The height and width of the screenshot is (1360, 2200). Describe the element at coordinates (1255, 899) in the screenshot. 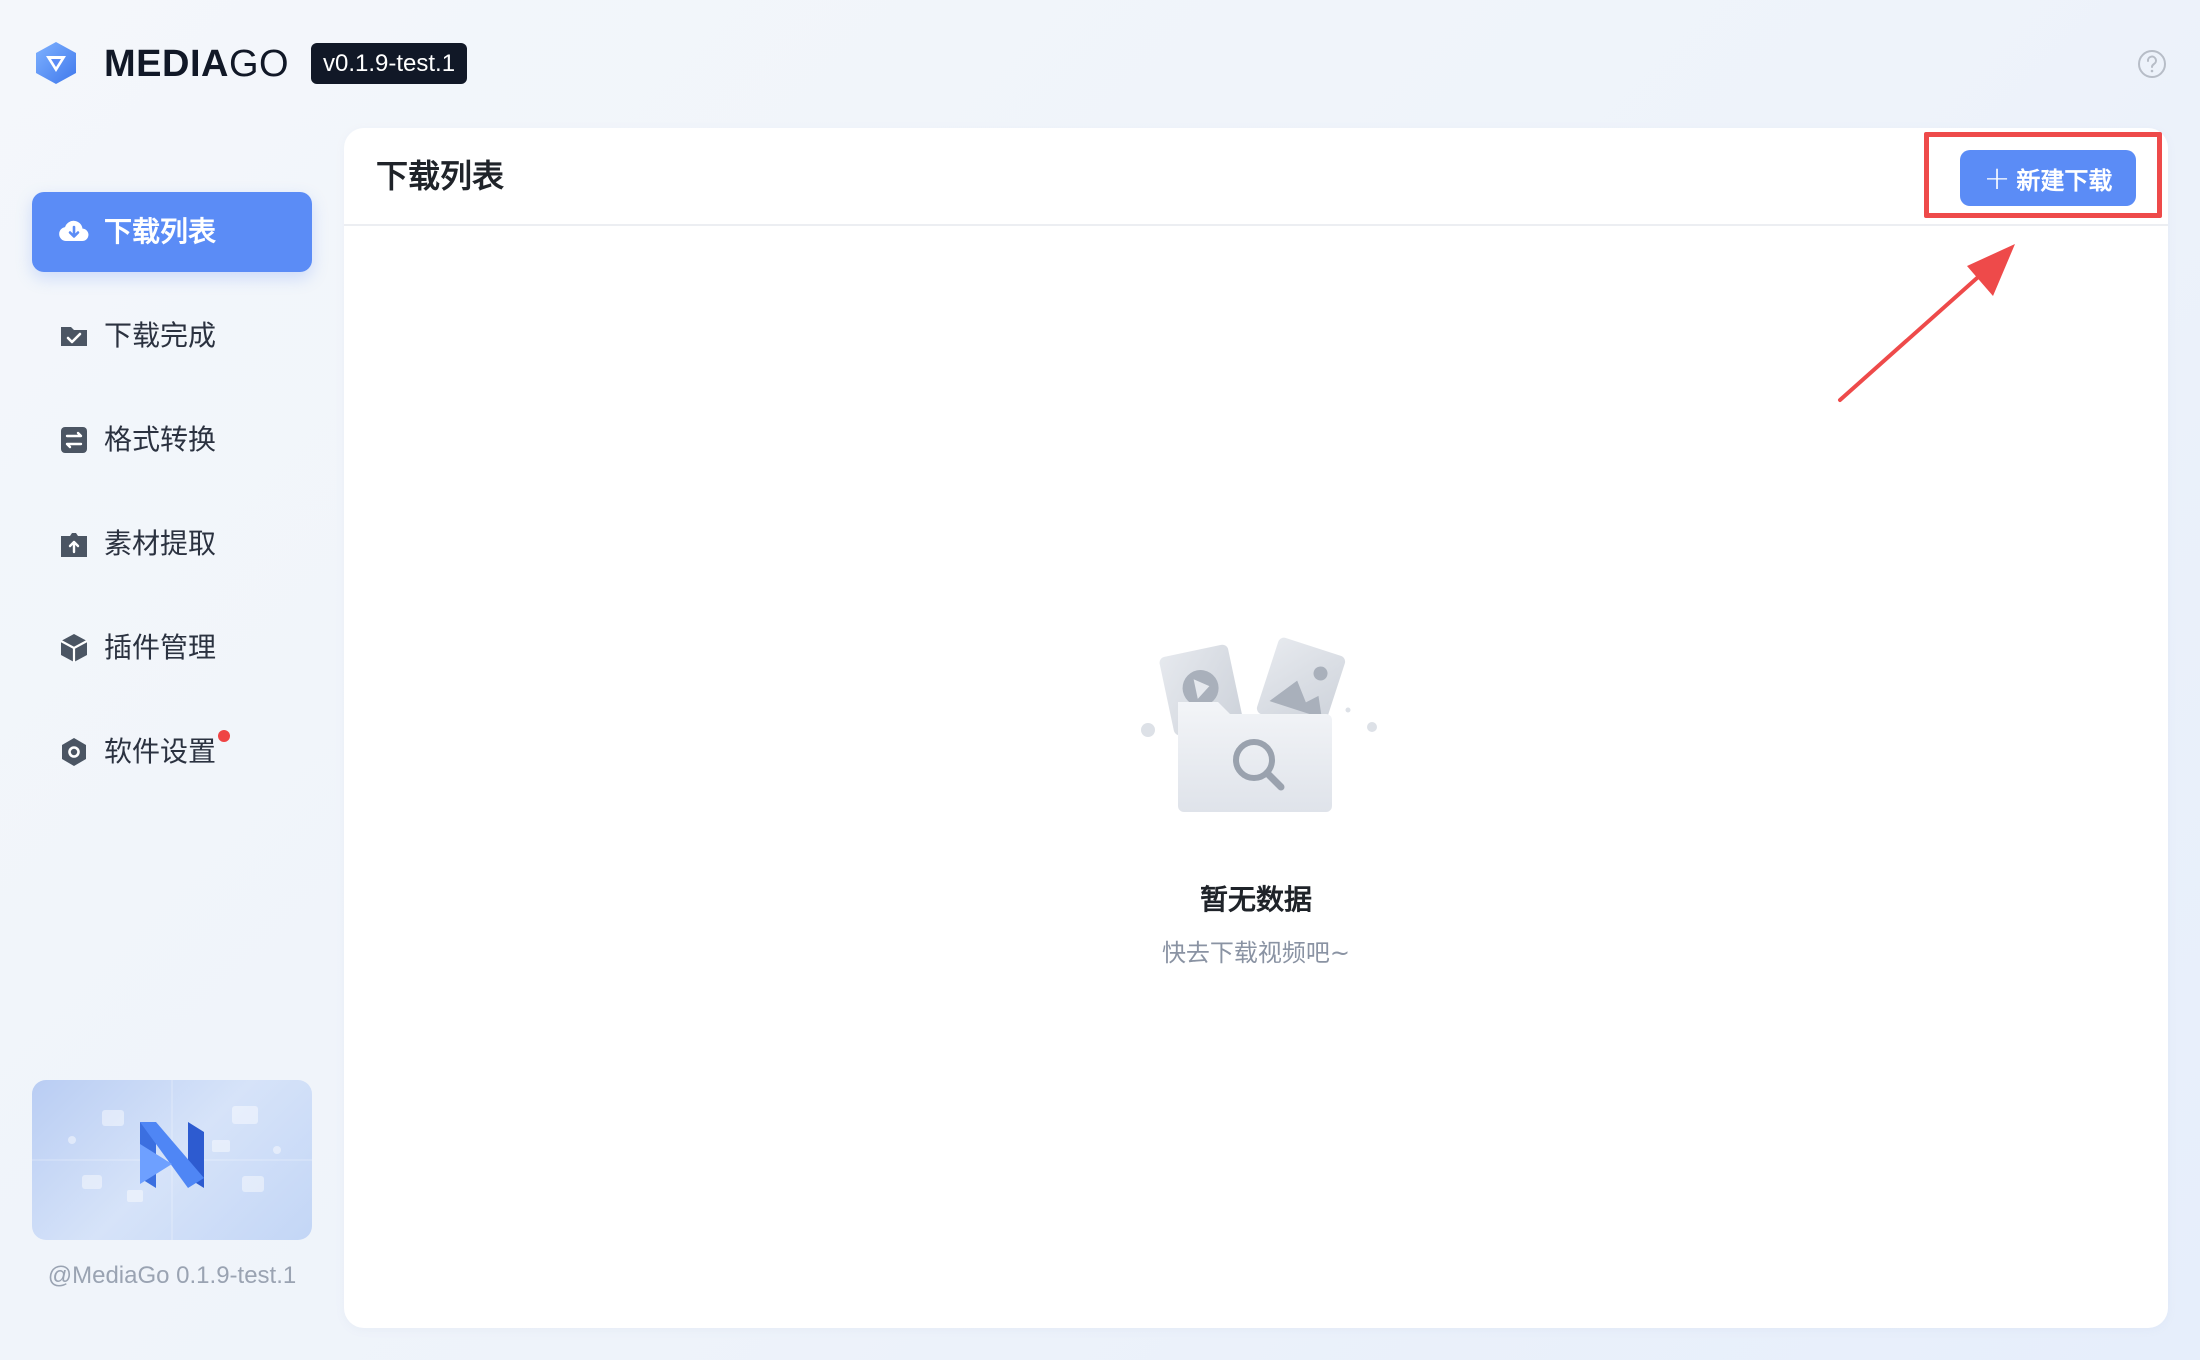

I see `empty-state-title: 暂无数据` at that location.